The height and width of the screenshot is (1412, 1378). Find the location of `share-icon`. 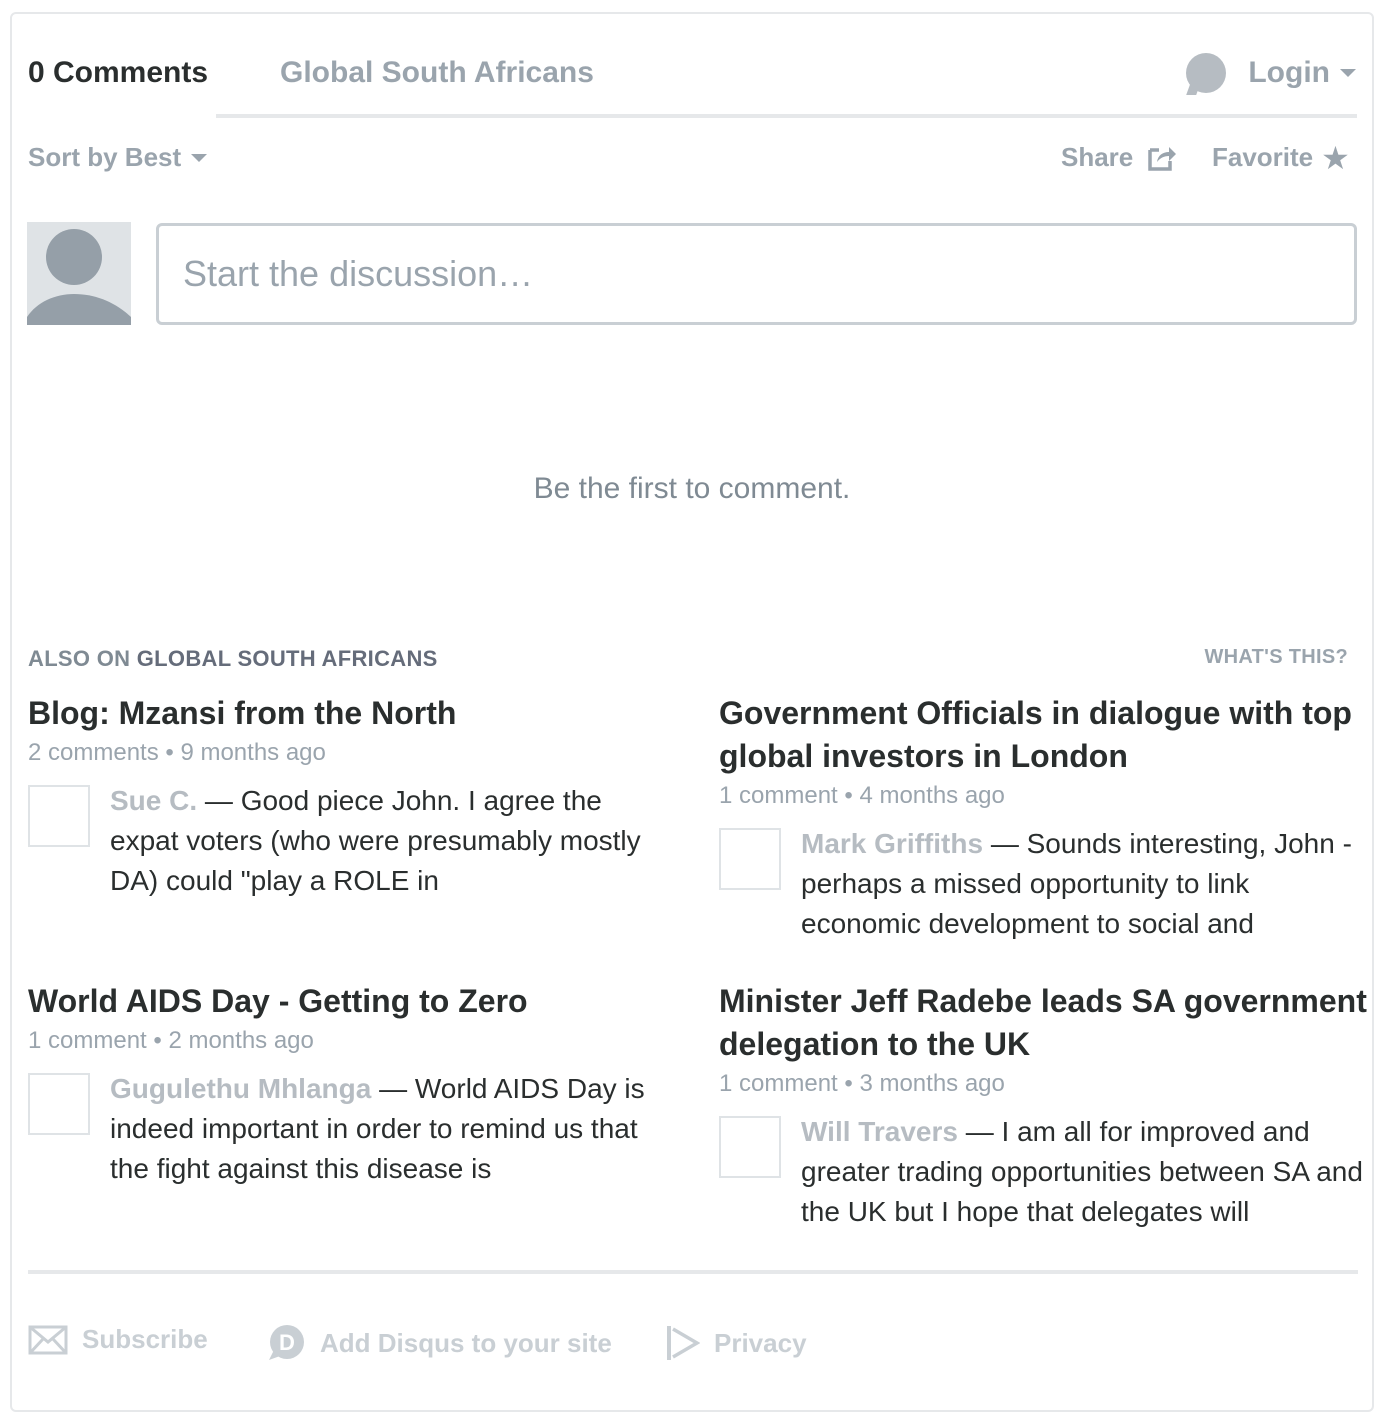

share-icon is located at coordinates (1162, 158).